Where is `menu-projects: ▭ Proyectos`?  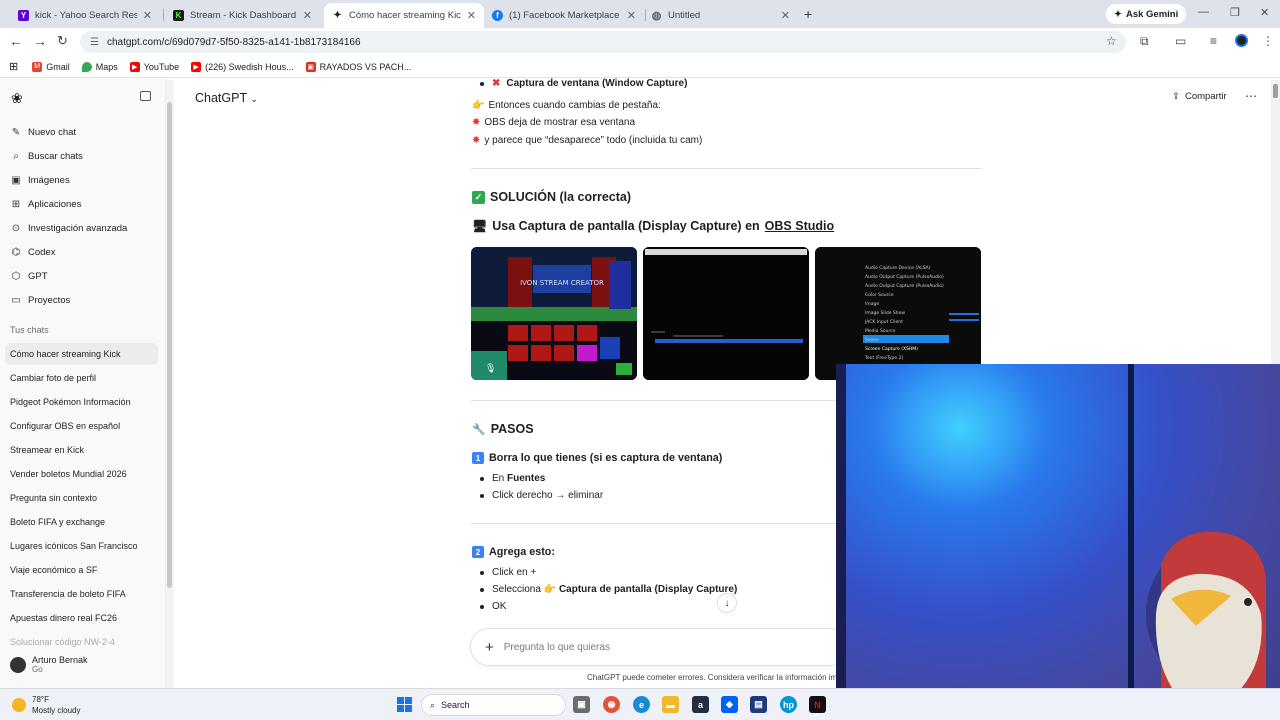 menu-projects: ▭ Proyectos is located at coordinates (40, 300).